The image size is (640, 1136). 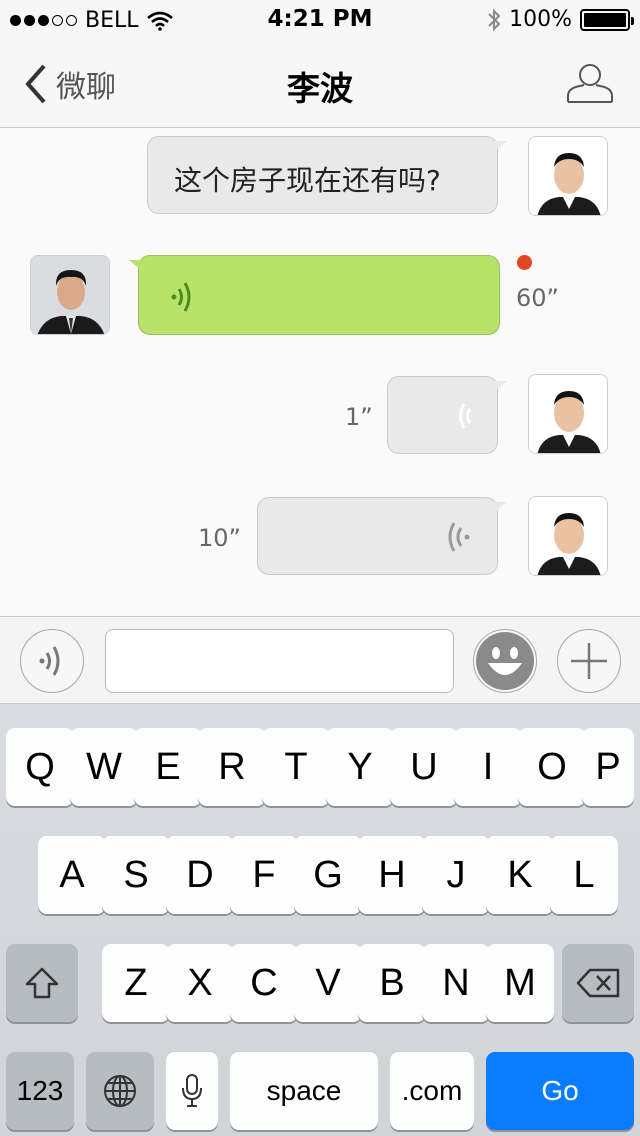 I want to click on key-l: L, so click(x=584, y=875).